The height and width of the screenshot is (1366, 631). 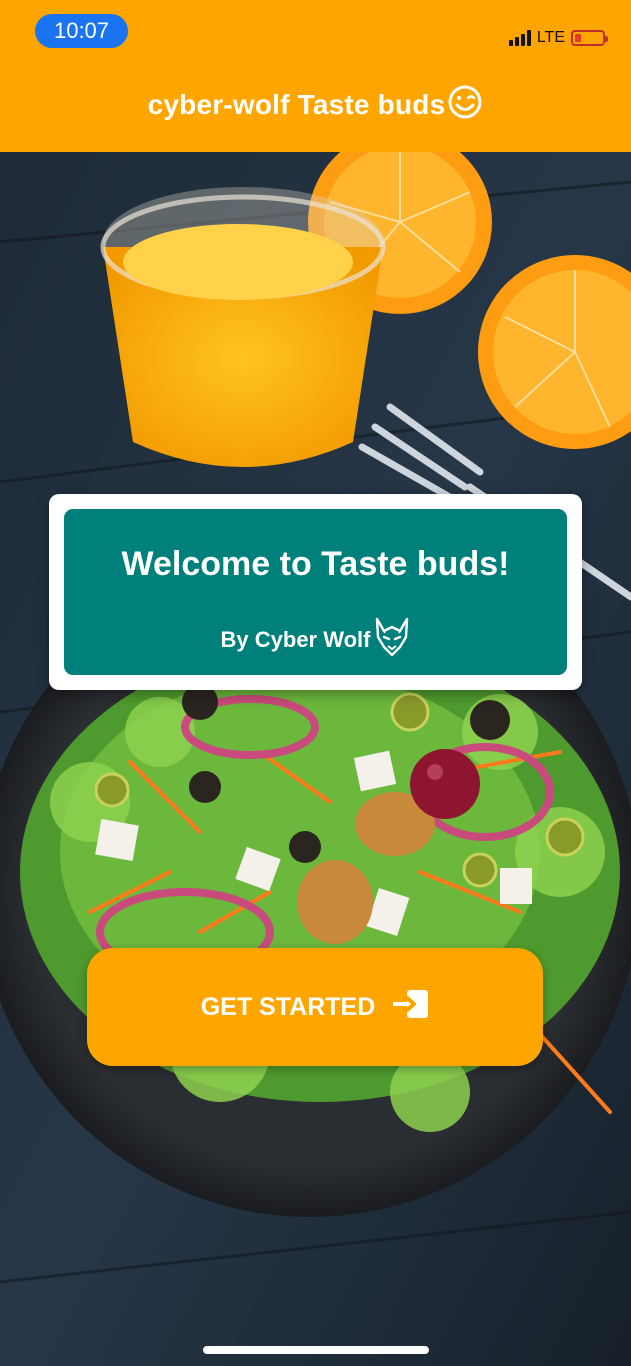 What do you see at coordinates (410, 1007) in the screenshot?
I see `login-arrow-icon` at bounding box center [410, 1007].